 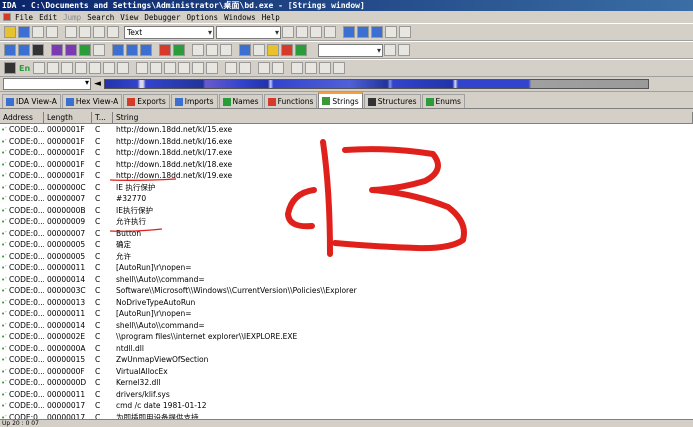 What do you see at coordinates (443, 101) in the screenshot?
I see `tab-enums: Enums` at bounding box center [443, 101].